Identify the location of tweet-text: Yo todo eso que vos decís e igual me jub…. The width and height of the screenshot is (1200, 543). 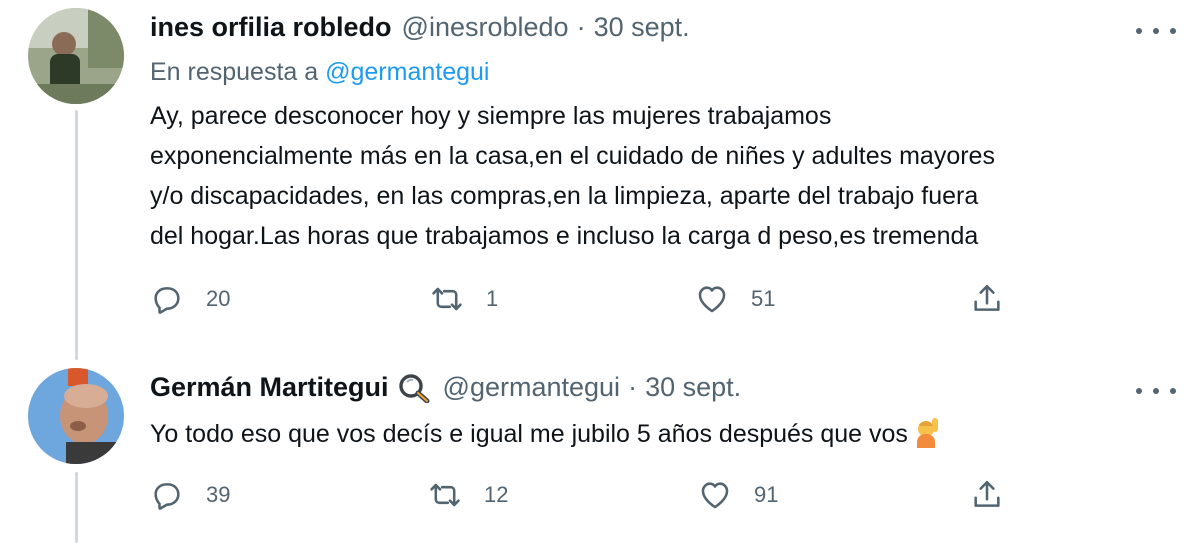
(665, 434).